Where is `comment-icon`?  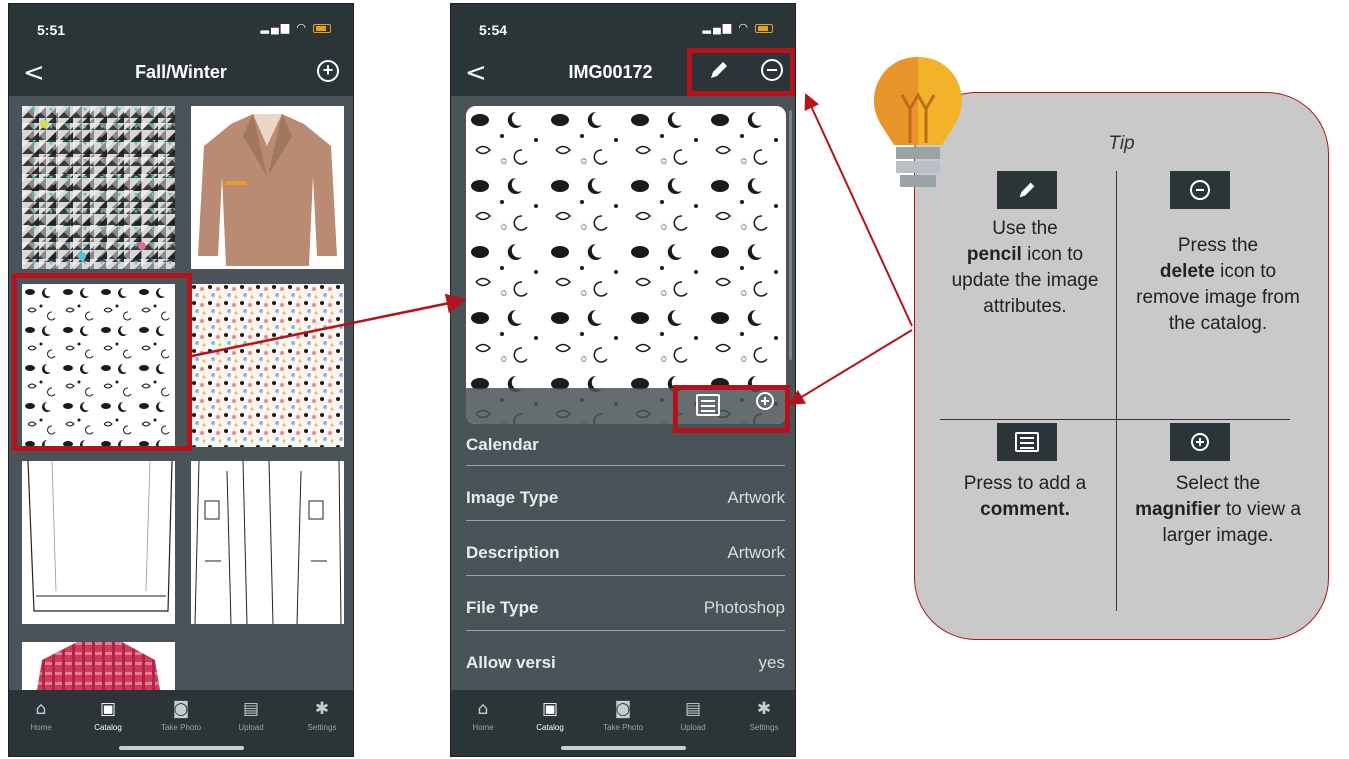
comment-icon is located at coordinates (1027, 442).